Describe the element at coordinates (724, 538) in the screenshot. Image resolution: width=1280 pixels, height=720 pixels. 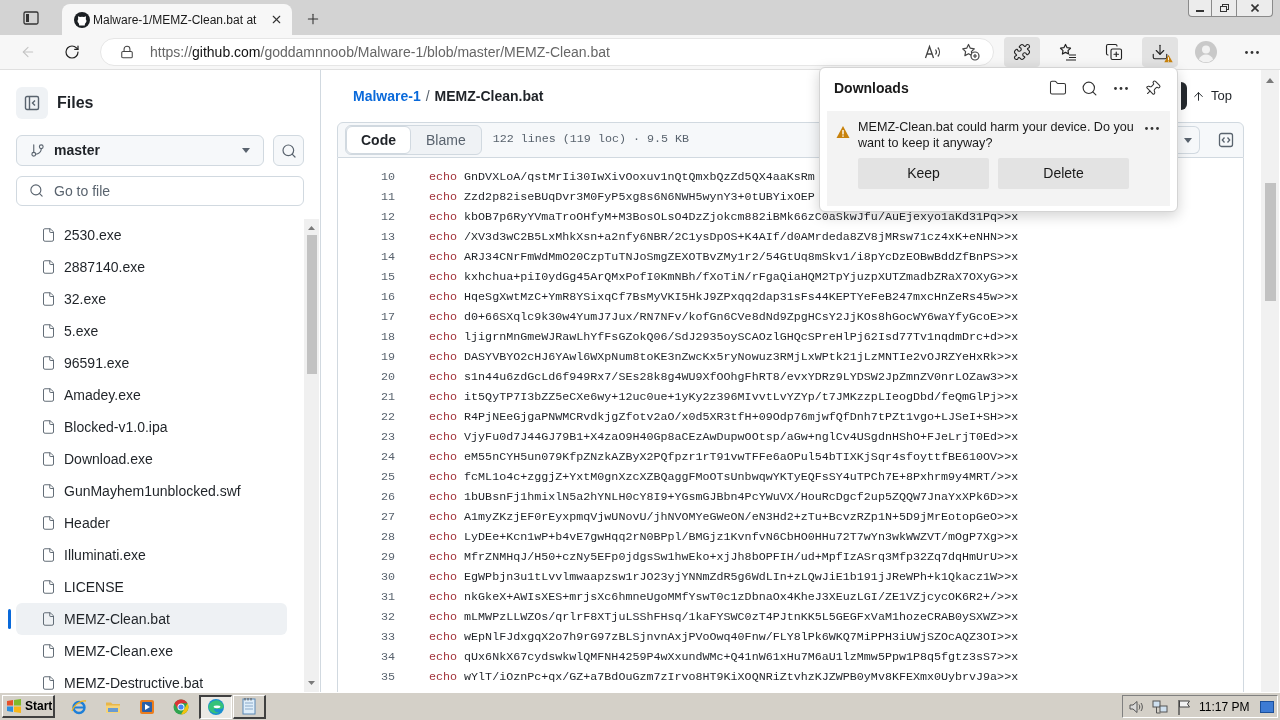
I see `code-line: echo LyDEe+Kcn1wP+b4vE7gwHqq2rN0BPpl/BMGjz1KvnfvN6CbHO0HHu72T7wYn3wkWWZVT/mOgP7Xg>>x` at that location.